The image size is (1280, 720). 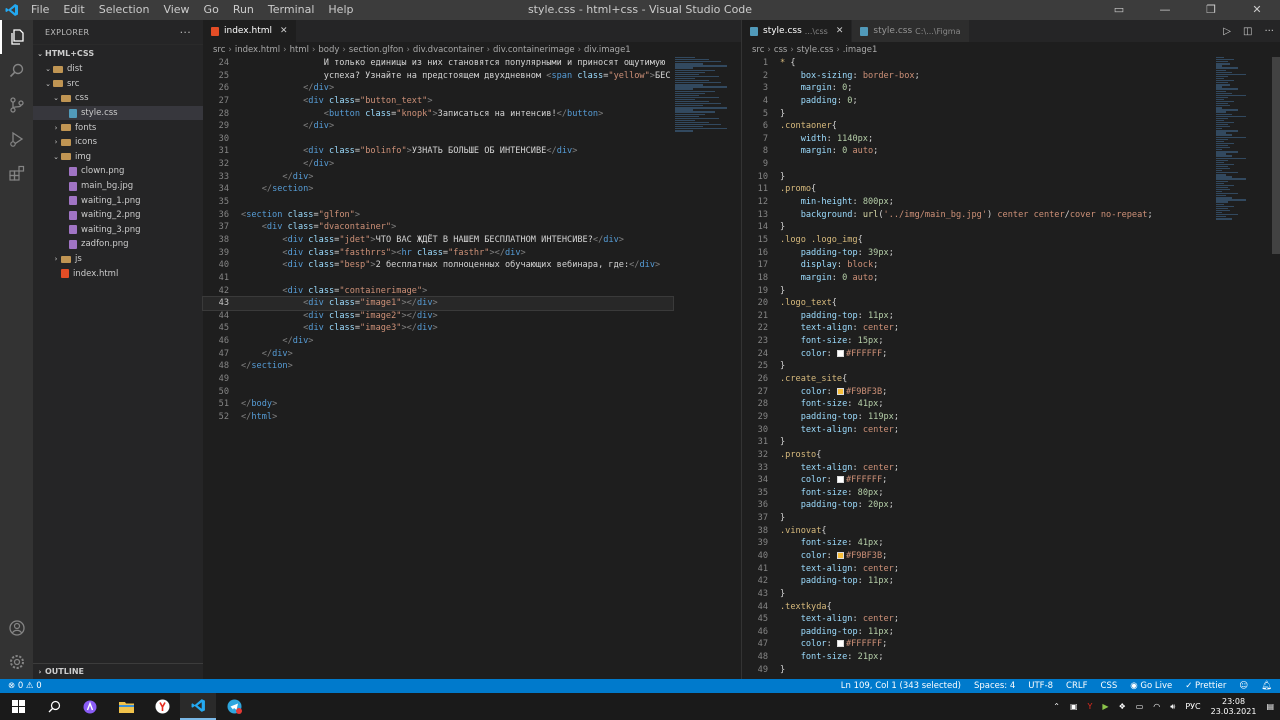 What do you see at coordinates (977, 265) in the screenshot?
I see `code-line: 17 display: block;` at bounding box center [977, 265].